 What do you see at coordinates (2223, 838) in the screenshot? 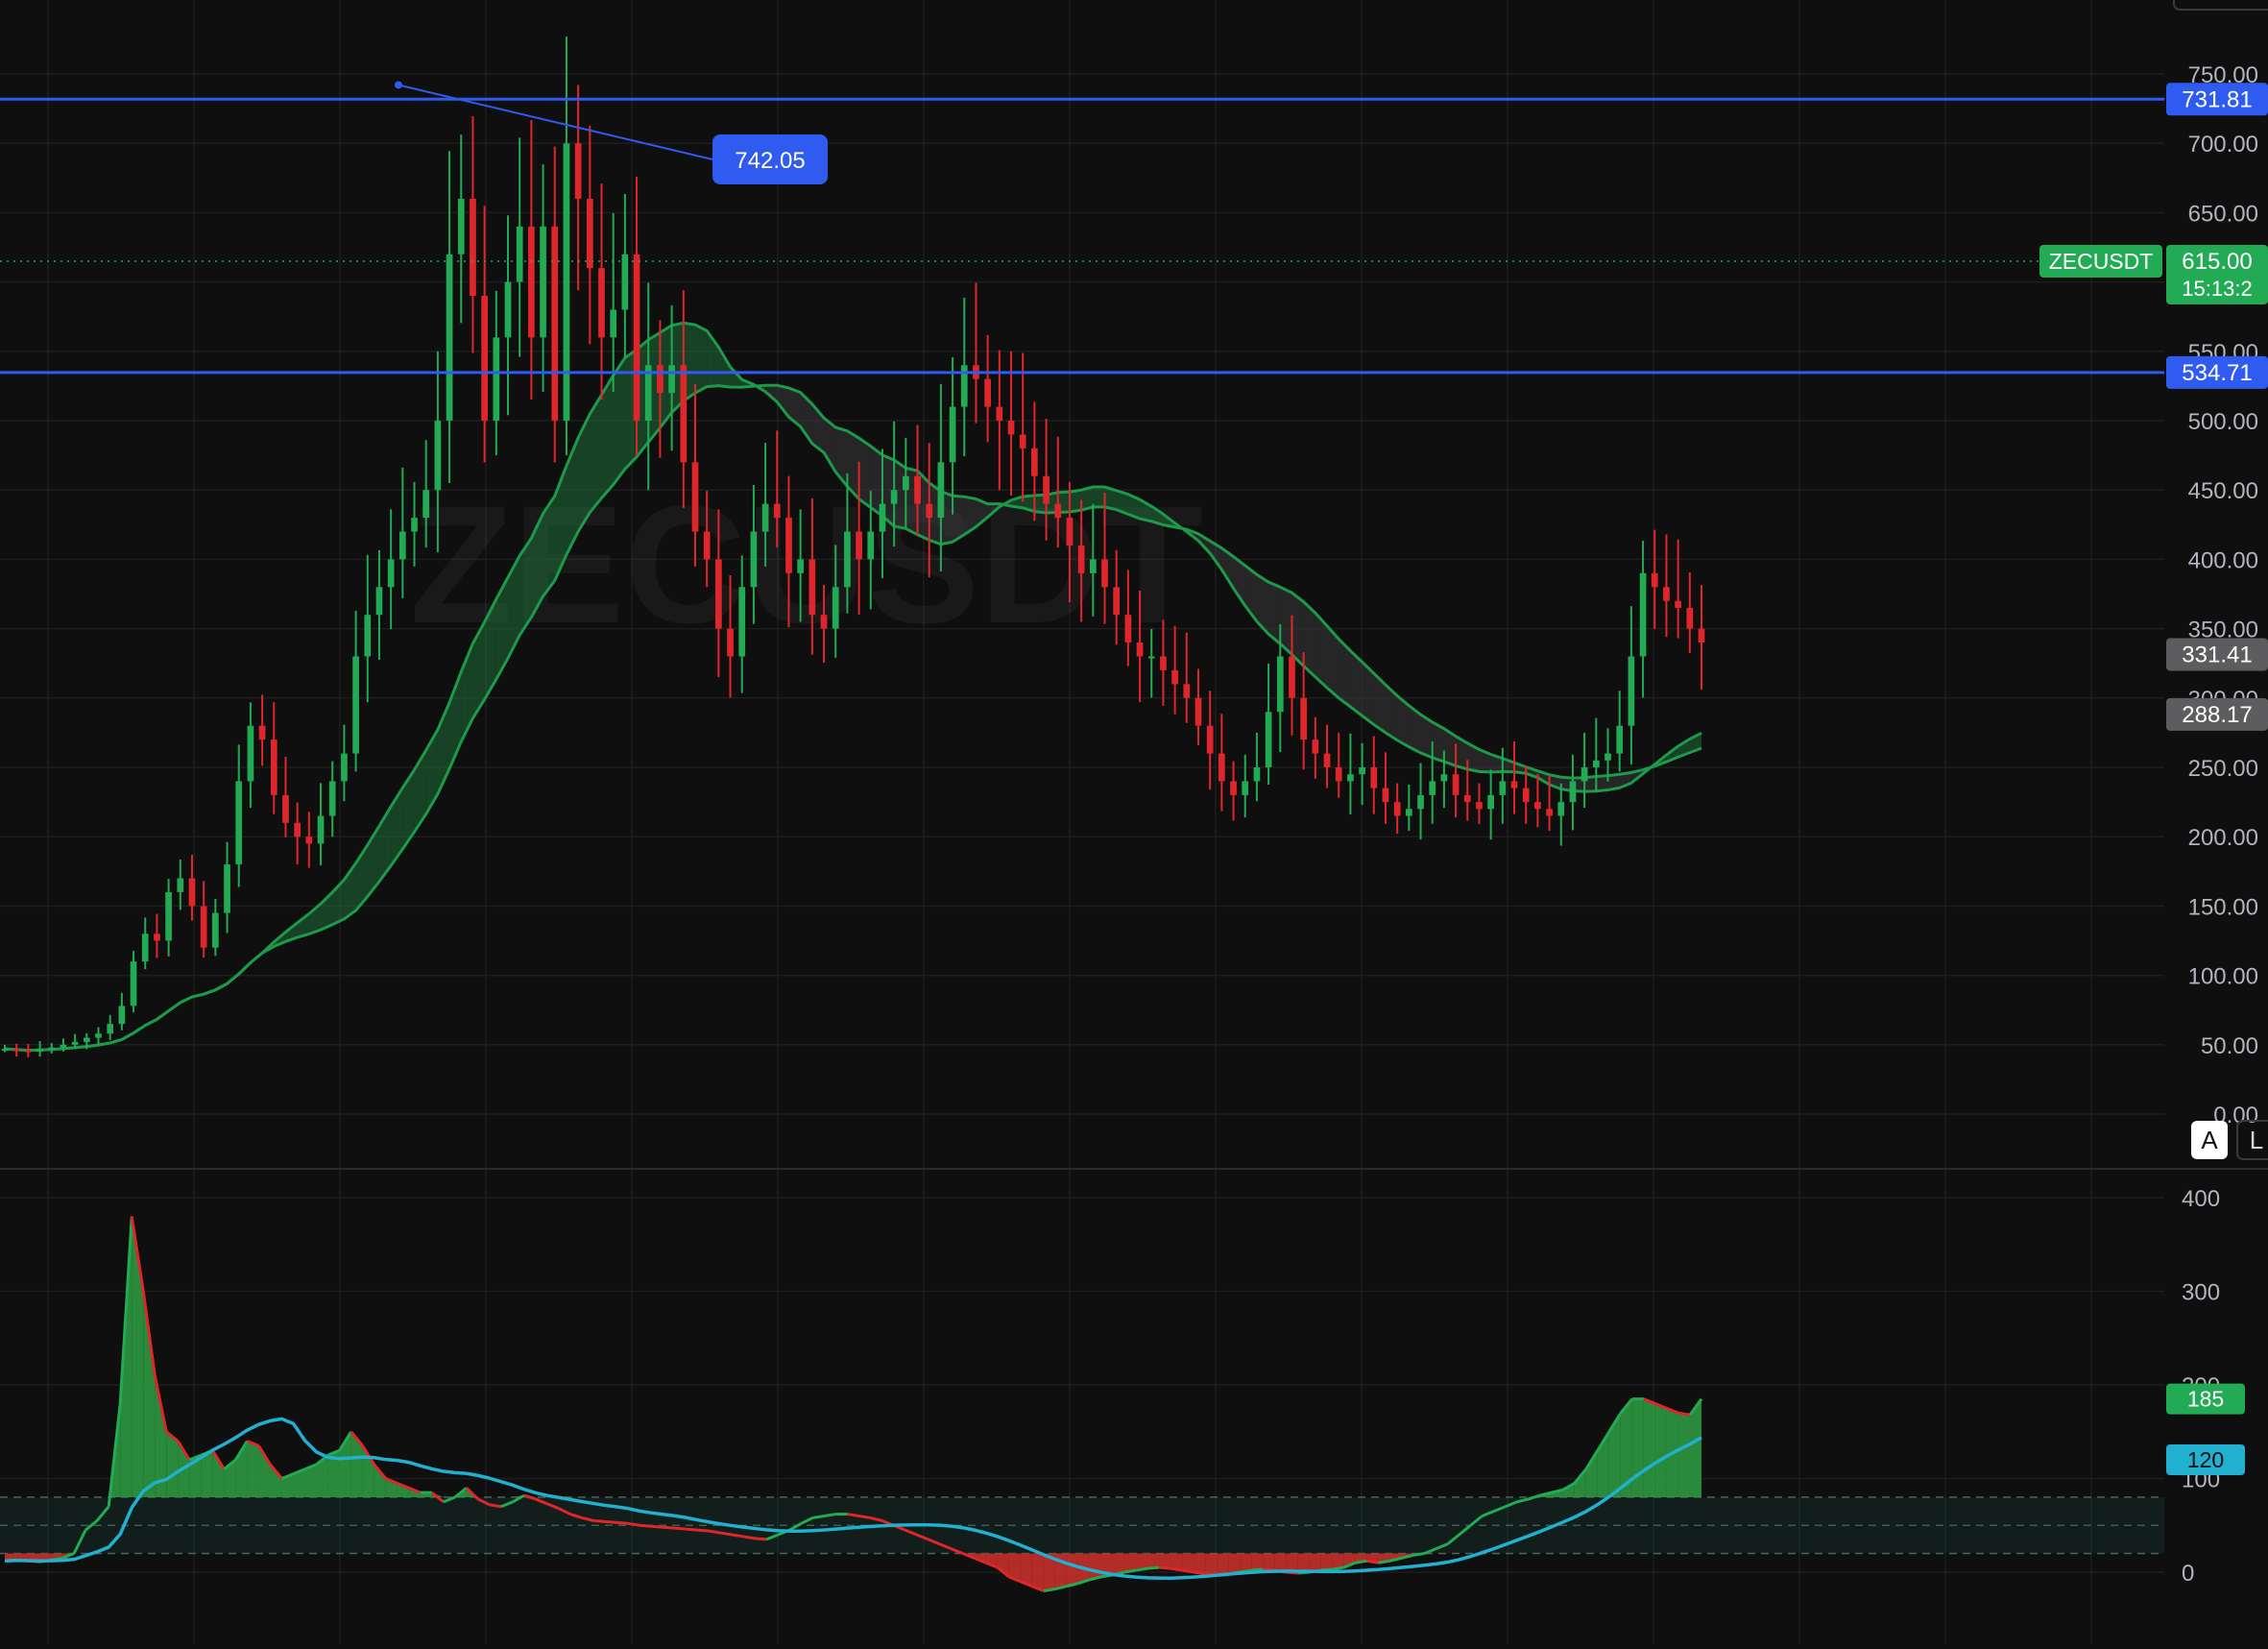
I see `price-tick-label: 200.00` at bounding box center [2223, 838].